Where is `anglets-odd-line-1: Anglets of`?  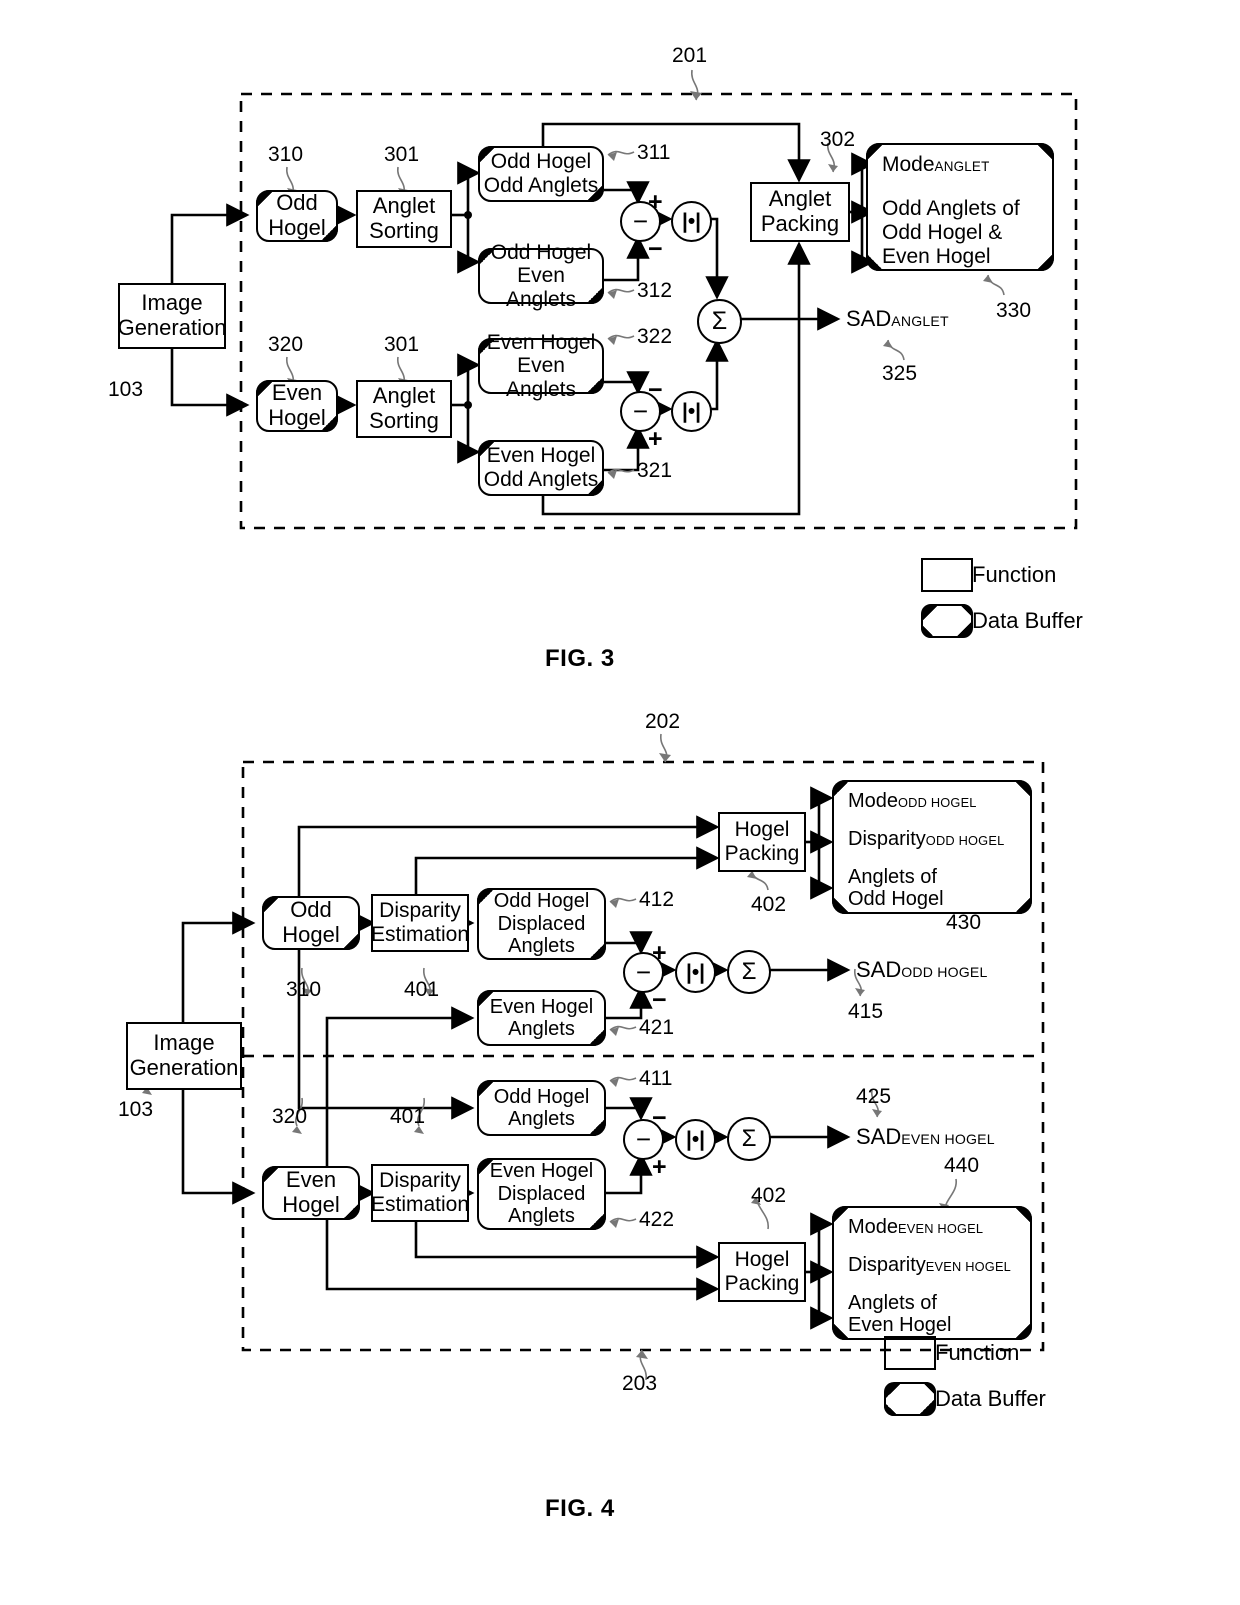 anglets-odd-line-1: Anglets of is located at coordinates (892, 877).